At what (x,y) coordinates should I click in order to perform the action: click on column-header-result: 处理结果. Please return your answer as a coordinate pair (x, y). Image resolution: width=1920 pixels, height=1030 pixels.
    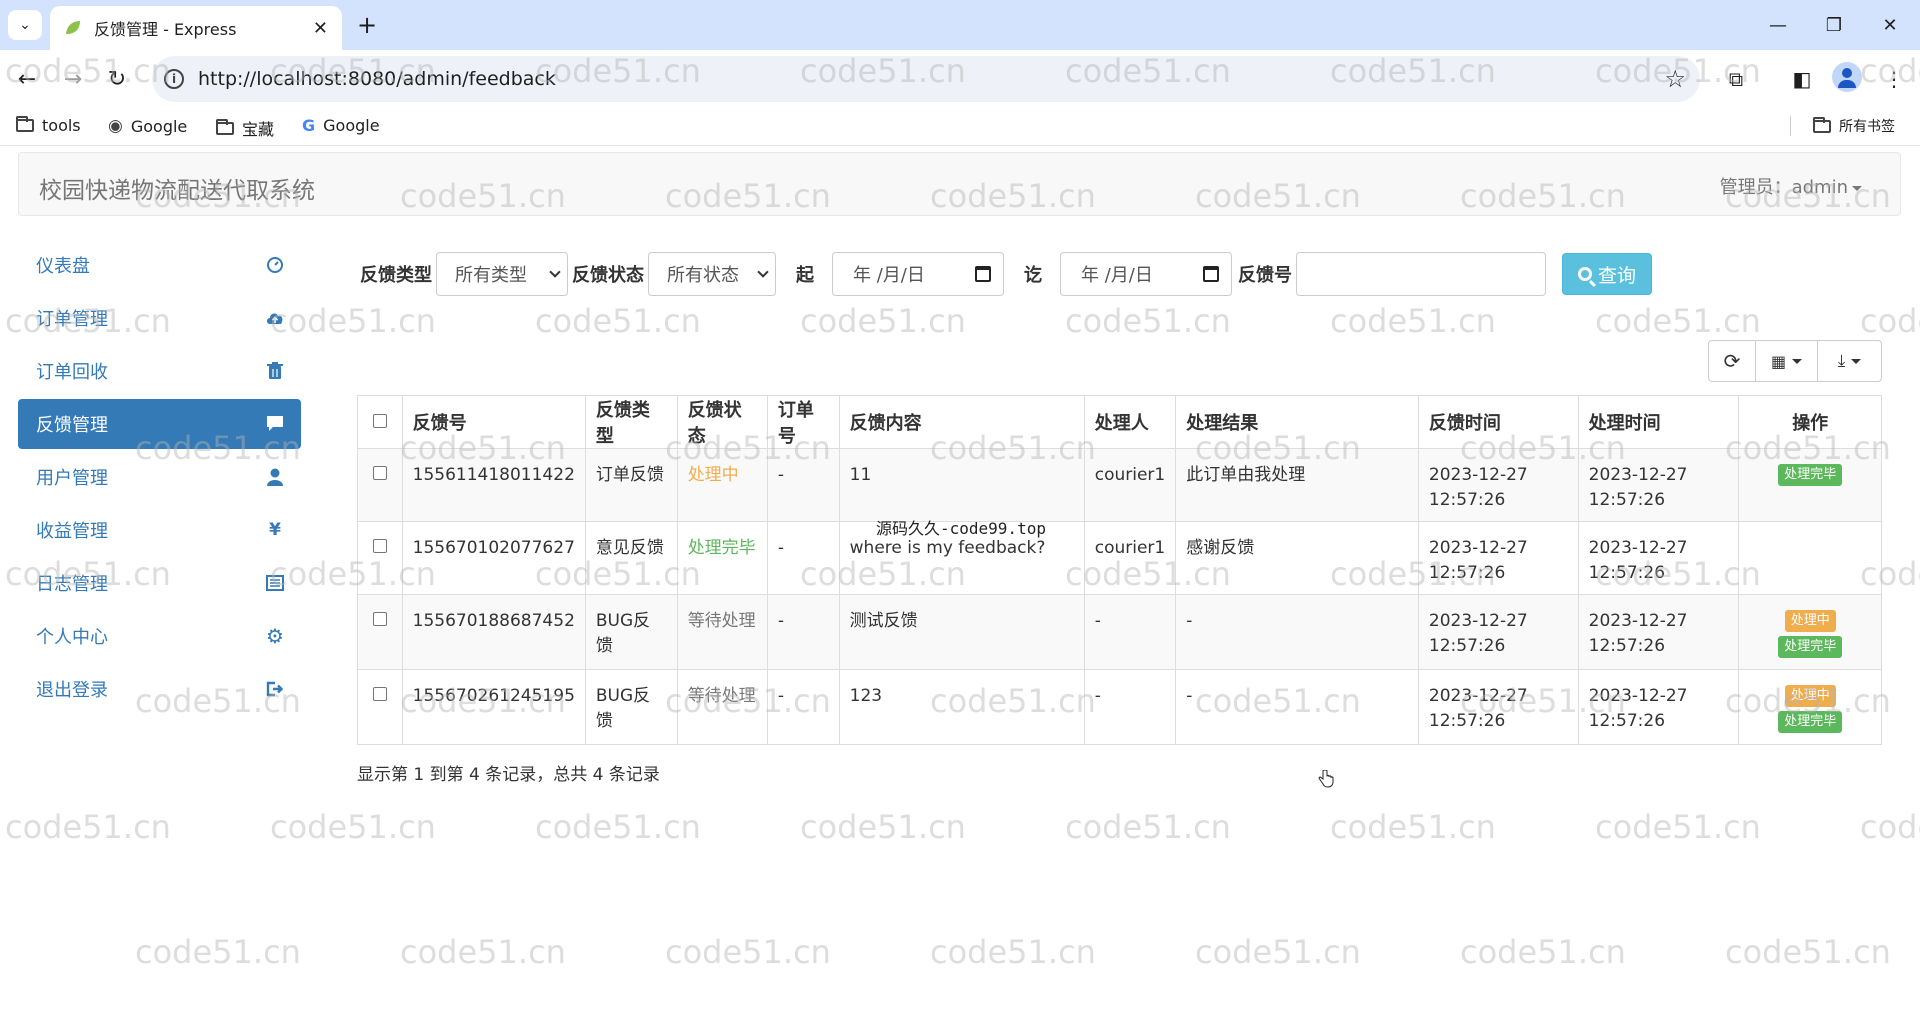
    Looking at the image, I should click on (1297, 422).